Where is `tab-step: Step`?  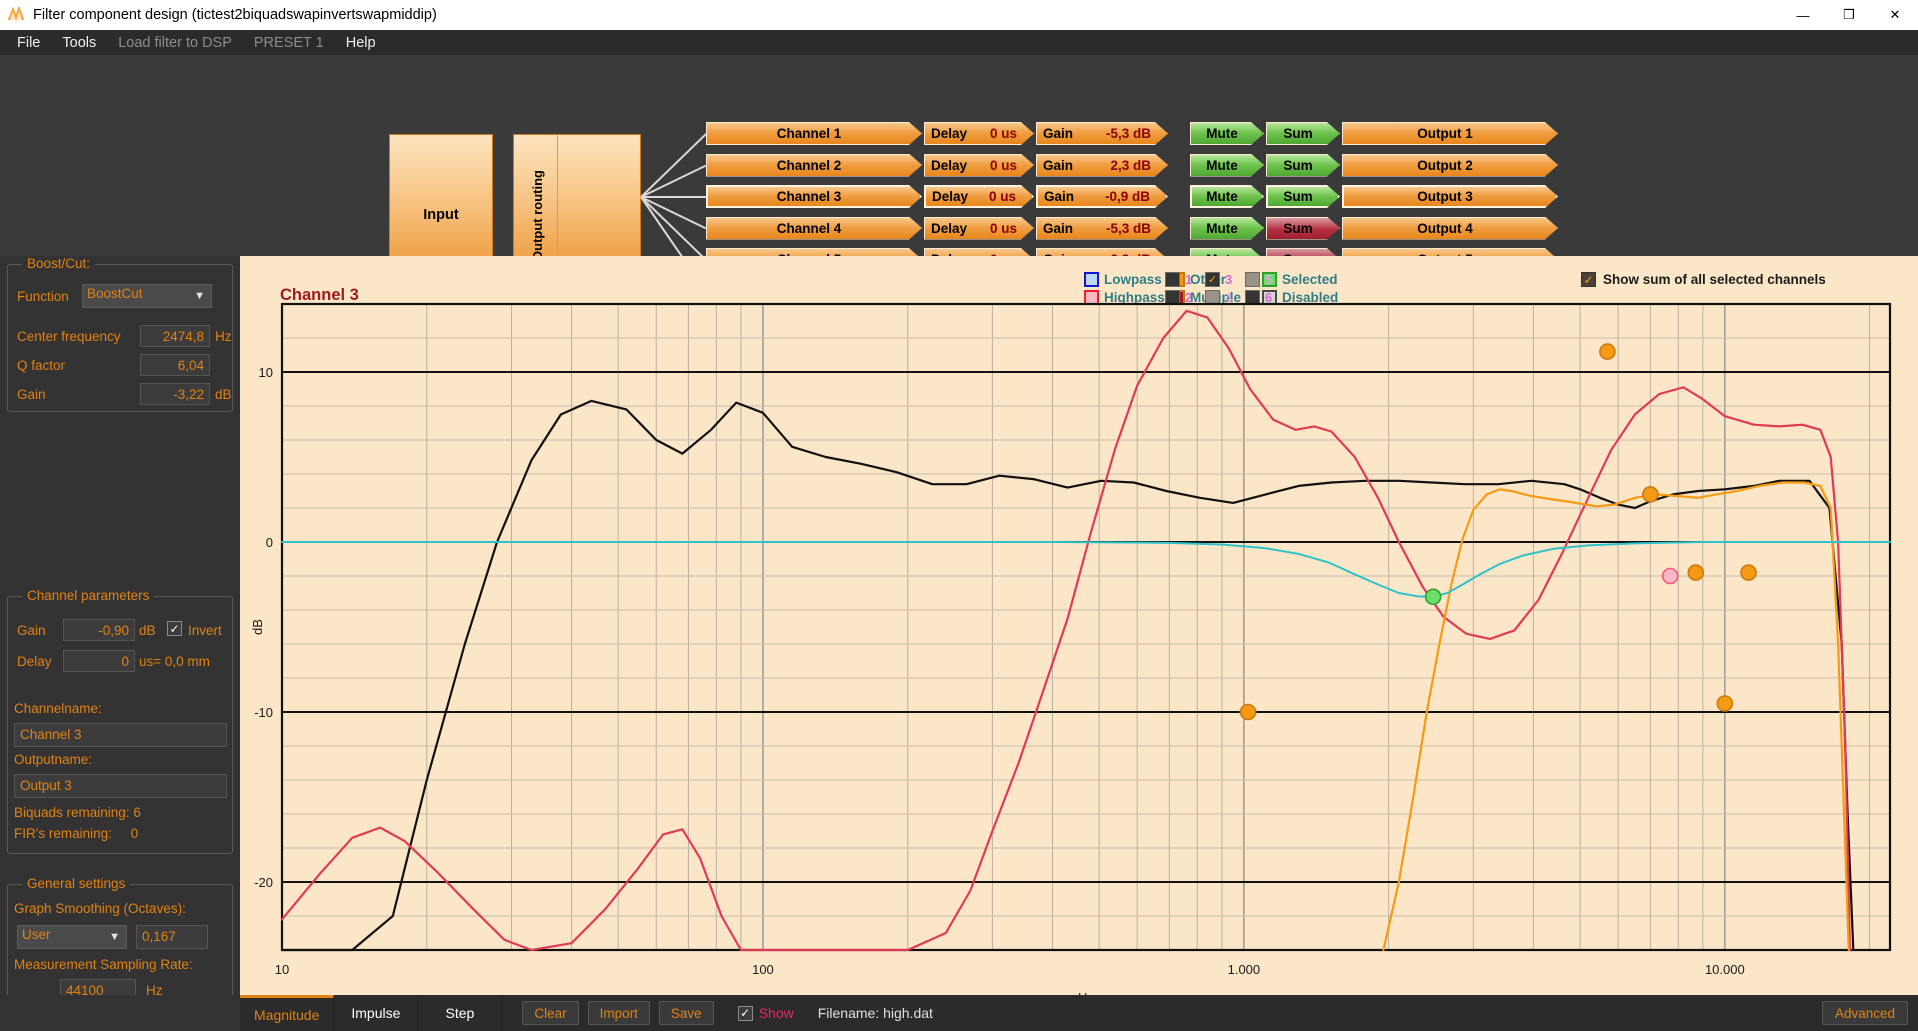
tab-step: Step is located at coordinates (460, 1013).